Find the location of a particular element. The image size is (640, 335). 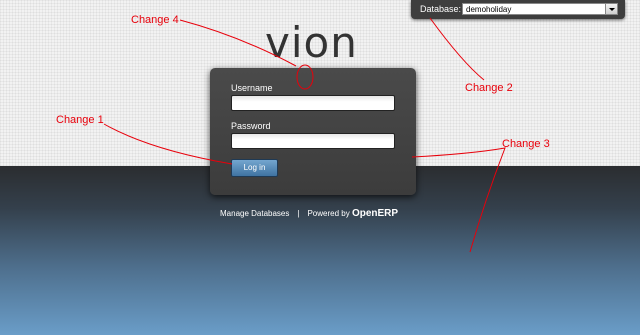

annotation-change4: Change 4 is located at coordinates (155, 20).